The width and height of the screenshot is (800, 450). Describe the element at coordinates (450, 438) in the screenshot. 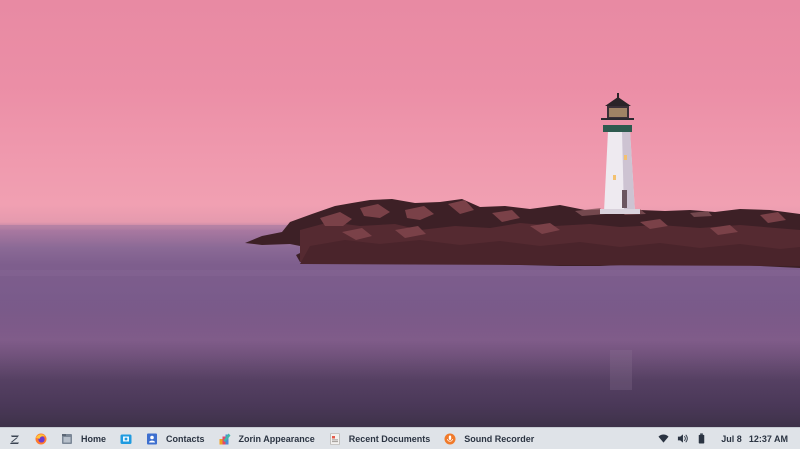

I see `sound-recorder-icon` at that location.